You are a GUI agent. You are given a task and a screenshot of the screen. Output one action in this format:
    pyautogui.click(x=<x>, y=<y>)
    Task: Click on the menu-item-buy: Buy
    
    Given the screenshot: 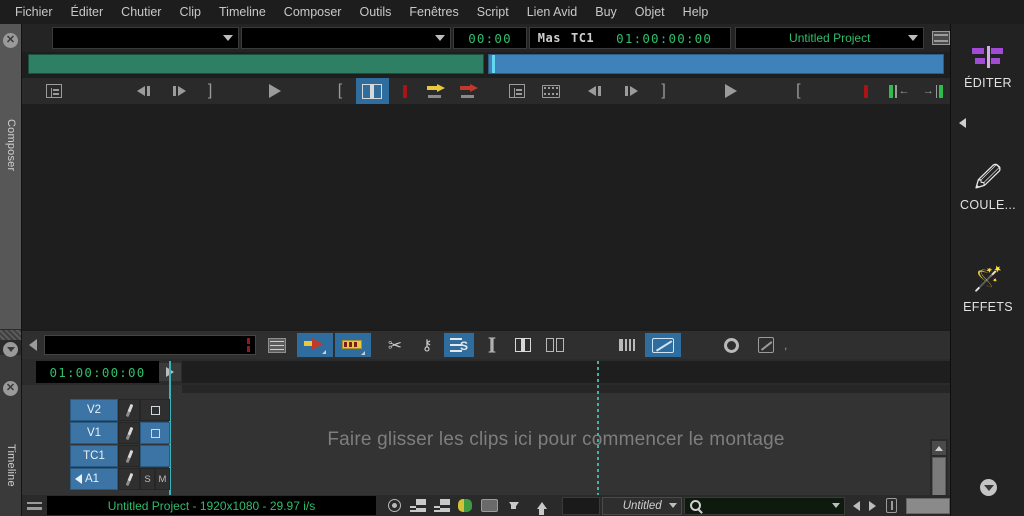 What is the action you would take?
    pyautogui.click(x=606, y=12)
    